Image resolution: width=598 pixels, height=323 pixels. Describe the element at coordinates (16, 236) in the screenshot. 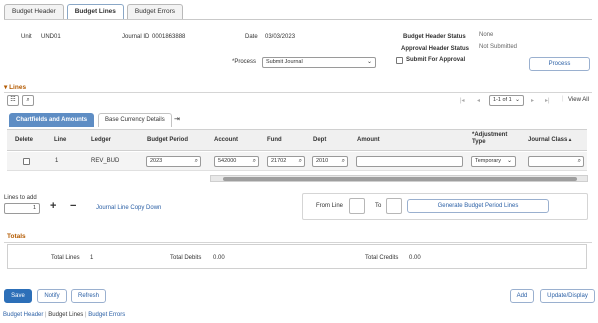

I see `totals-section-title: Totals` at that location.